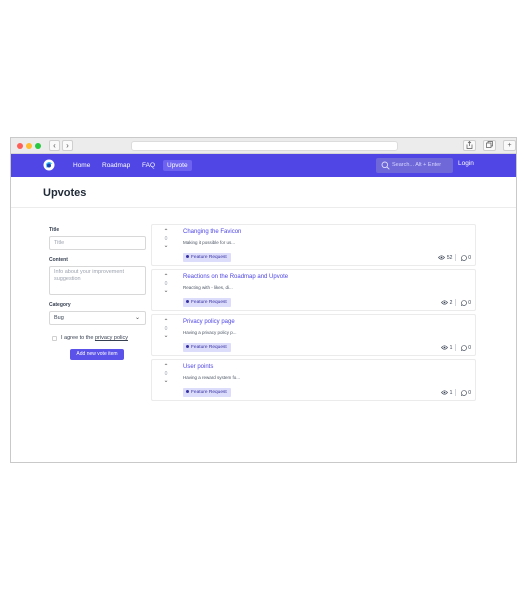  What do you see at coordinates (385, 165) in the screenshot?
I see `search-icon` at bounding box center [385, 165].